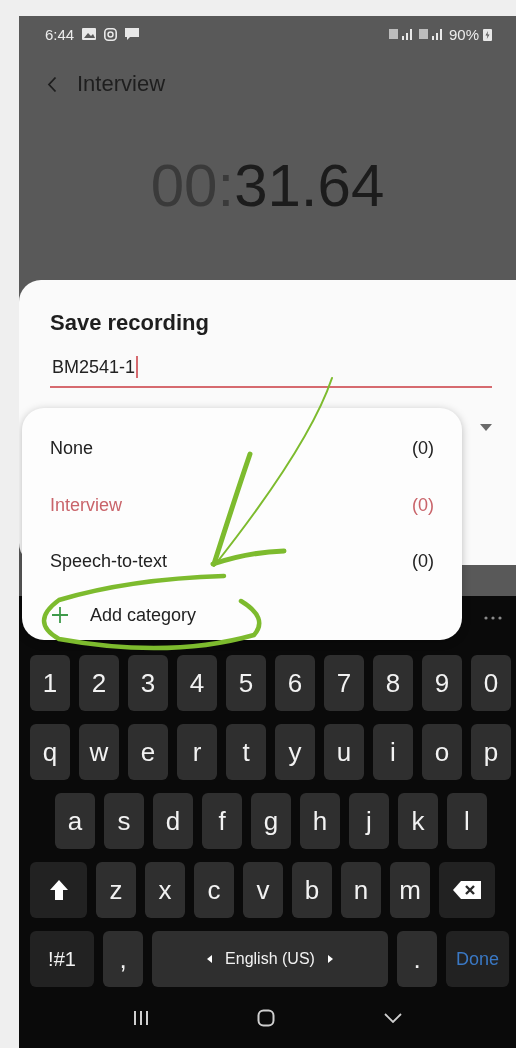  Describe the element at coordinates (491, 683) in the screenshot. I see `key: 0` at that location.